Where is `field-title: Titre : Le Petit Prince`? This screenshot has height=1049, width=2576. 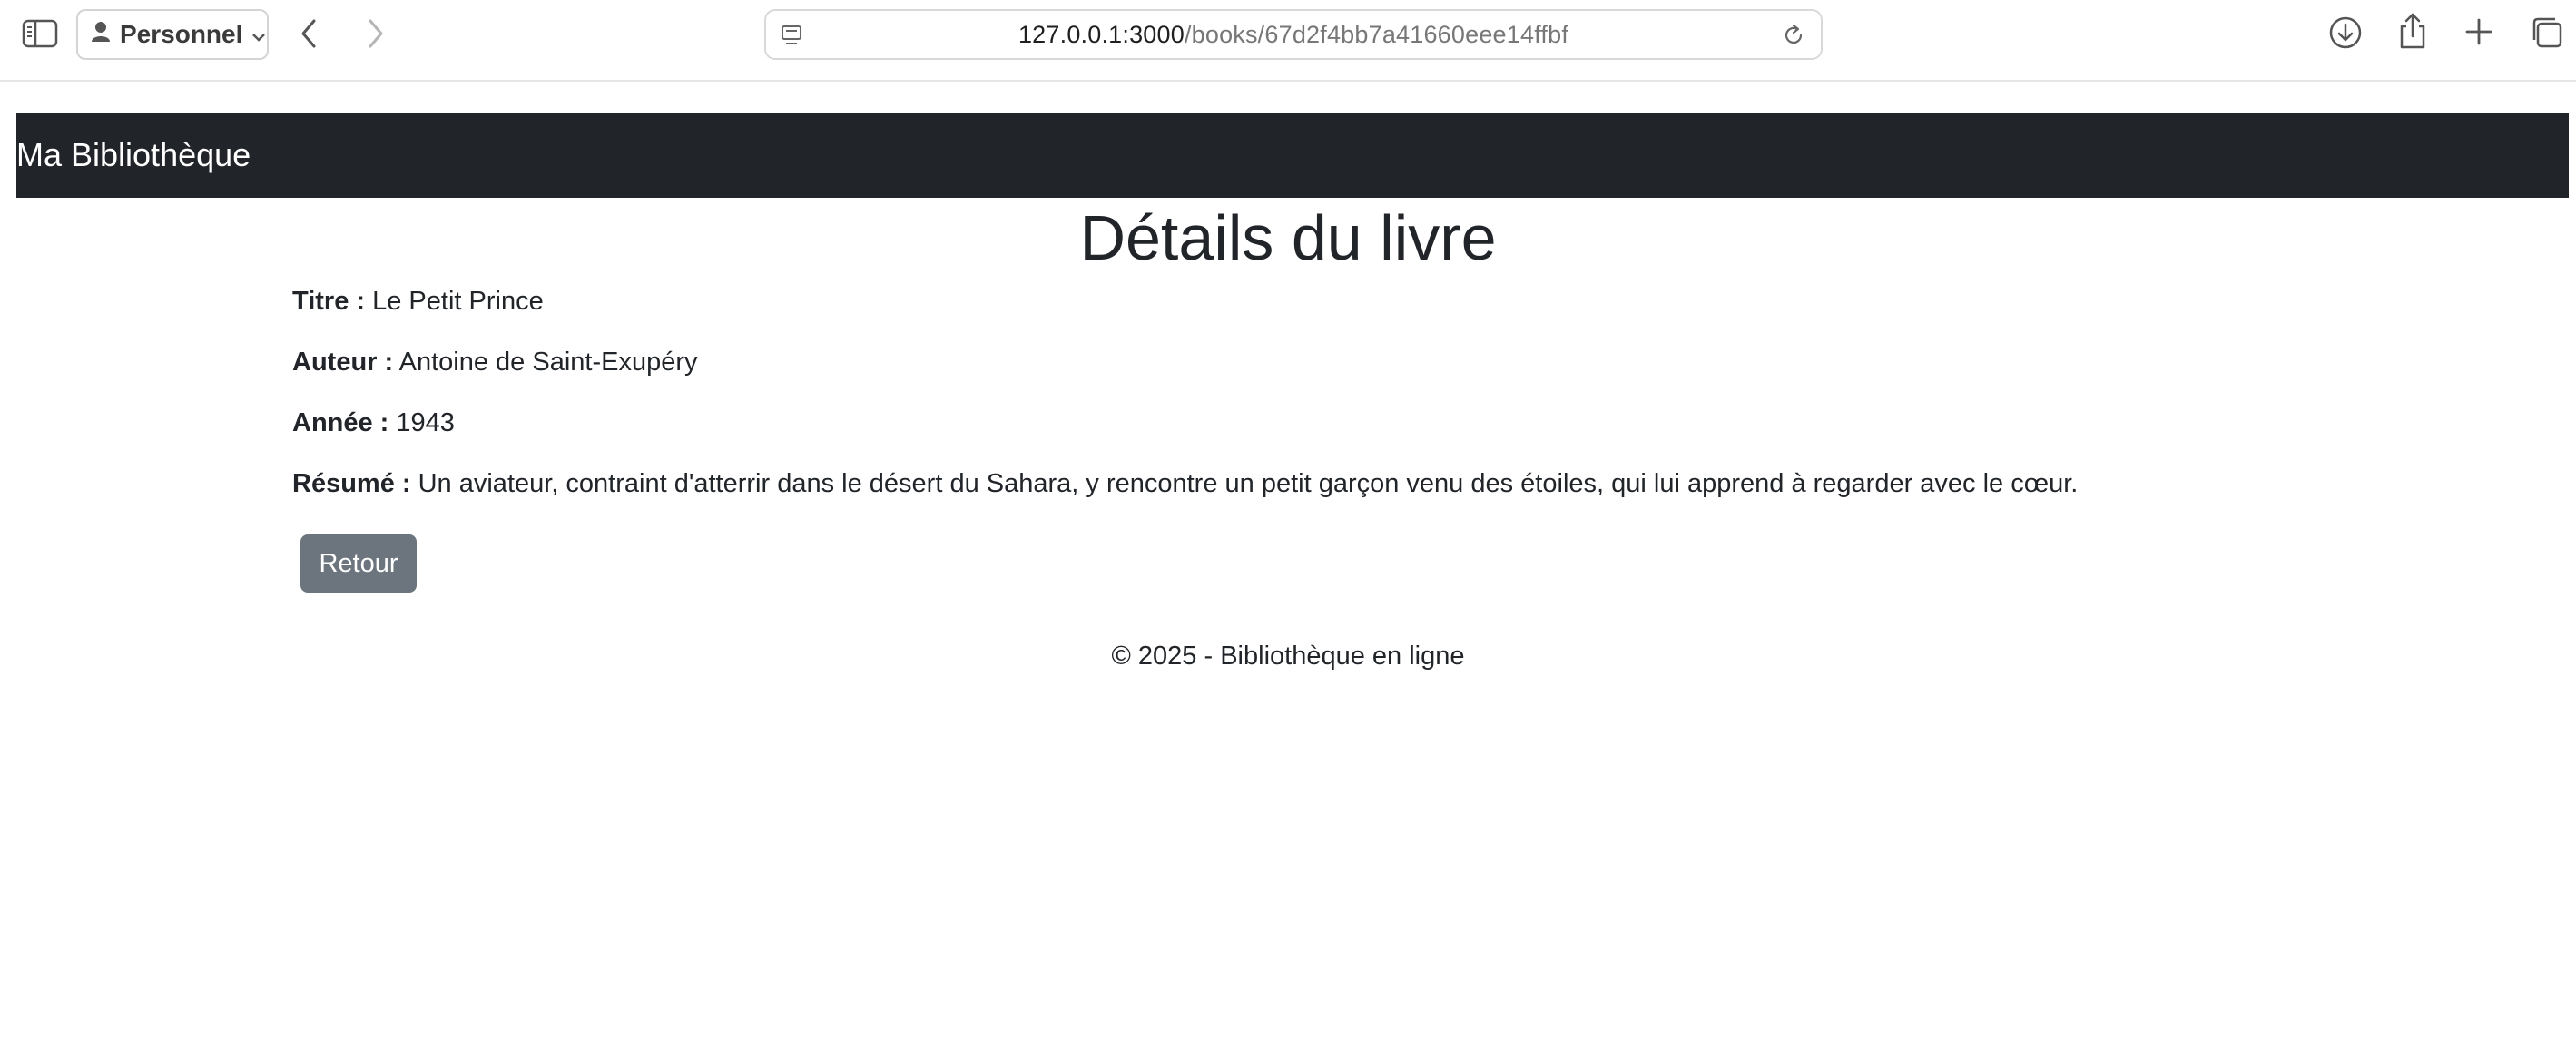 field-title: Titre : Le Petit Prince is located at coordinates (418, 301).